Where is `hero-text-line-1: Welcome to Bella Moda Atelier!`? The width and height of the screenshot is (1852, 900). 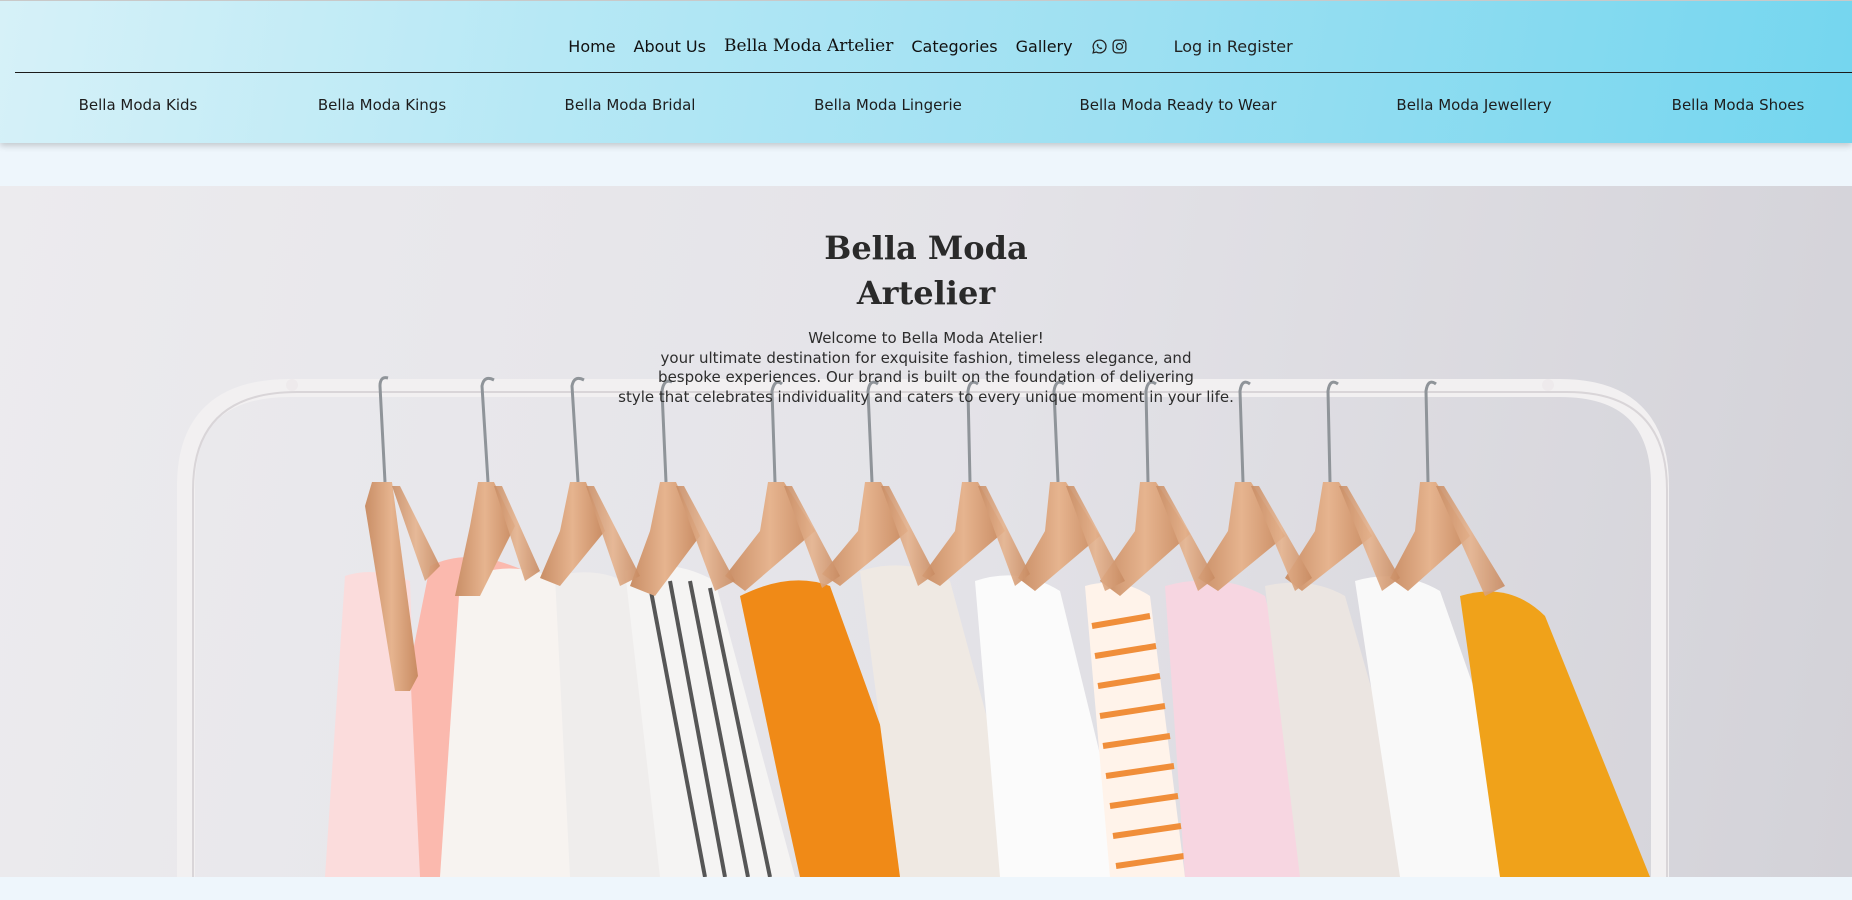
hero-text-line-1: Welcome to Bella Moda Atelier! is located at coordinates (926, 338).